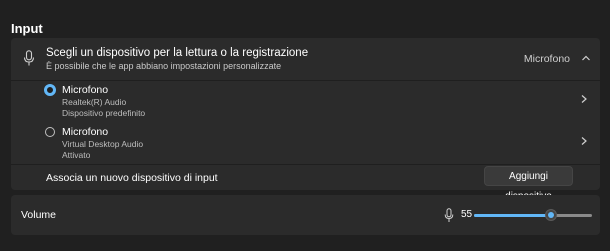 Image resolution: width=610 pixels, height=251 pixels. Describe the element at coordinates (27, 28) in the screenshot. I see `section-title: Input` at that location.